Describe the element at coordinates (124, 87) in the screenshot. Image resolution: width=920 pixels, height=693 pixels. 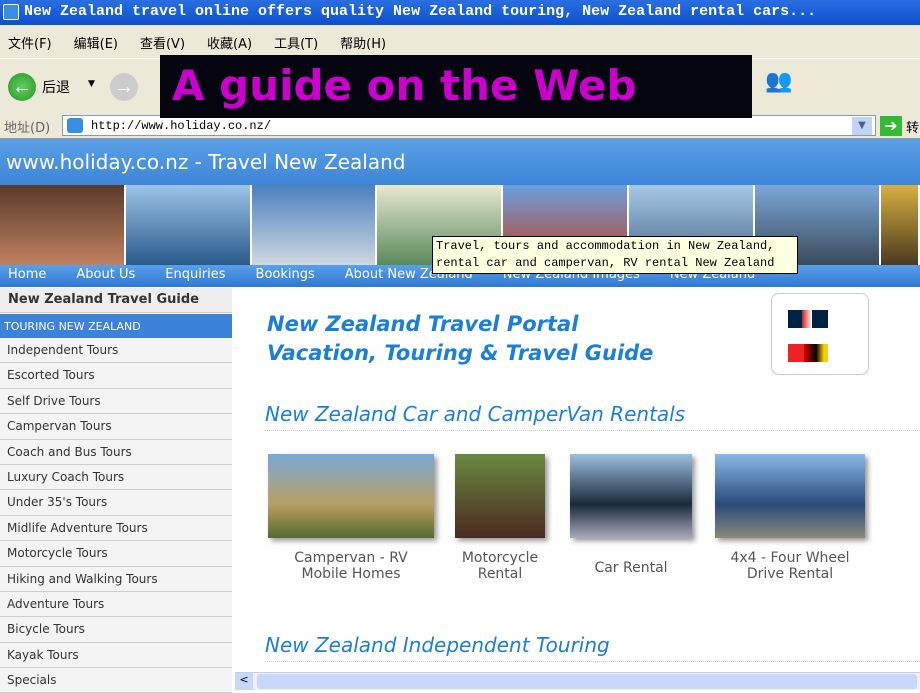
I see `forward-button: →` at that location.